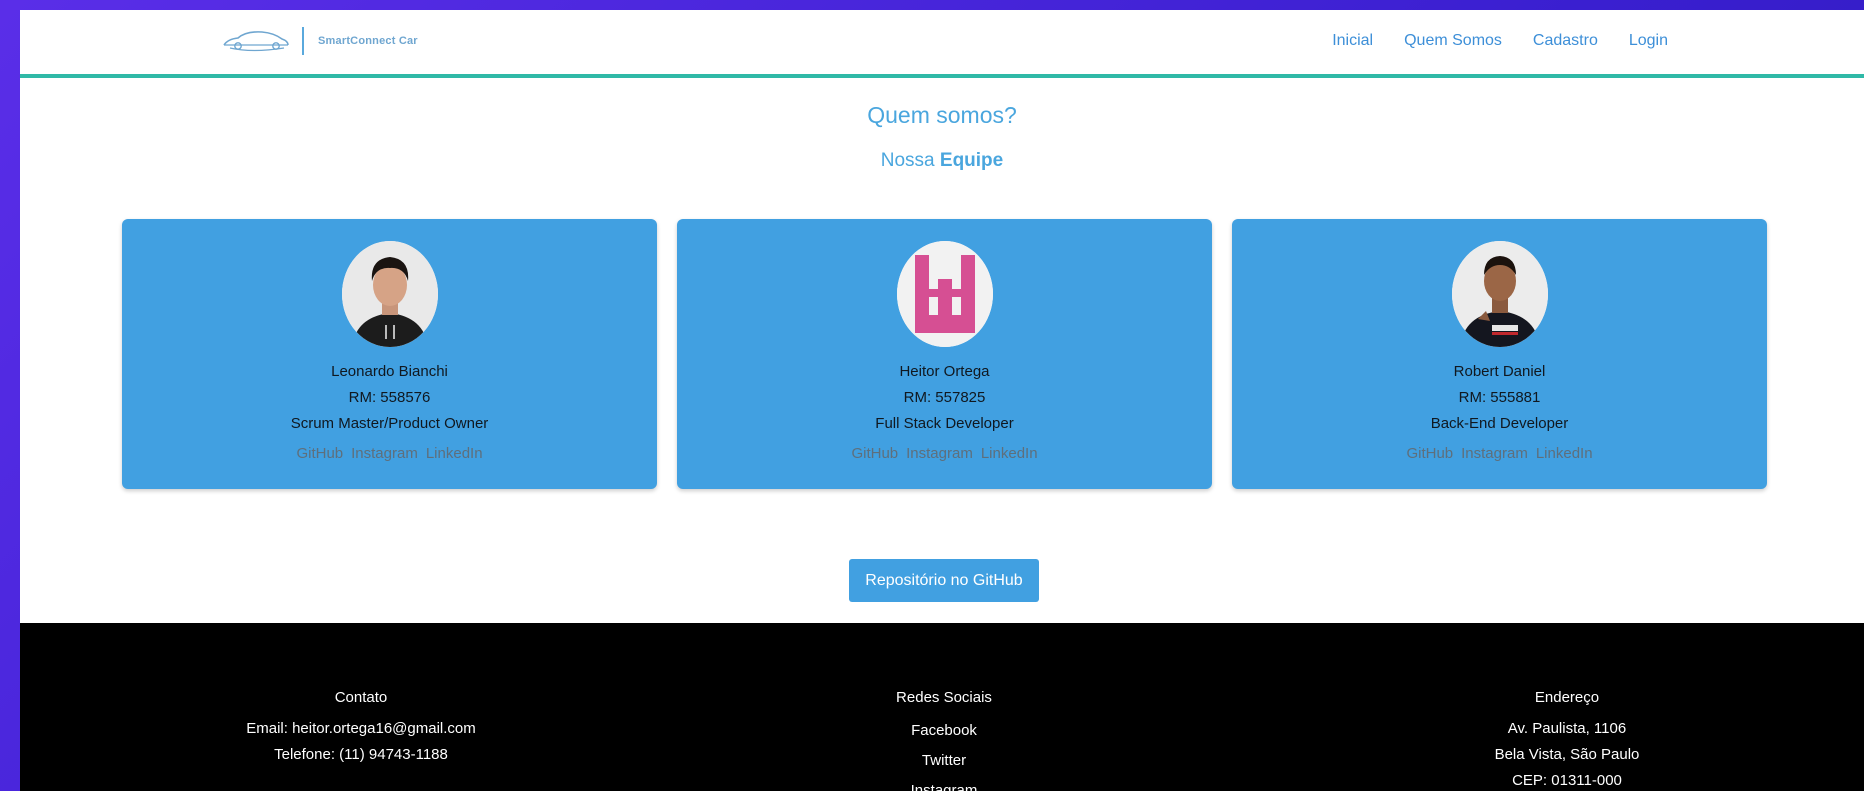 The height and width of the screenshot is (791, 1864). I want to click on member-rm: RM: 557825, so click(944, 397).